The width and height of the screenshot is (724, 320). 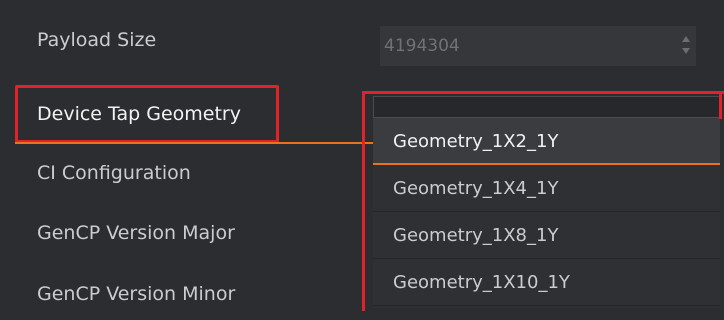 I want to click on property-label-gencp-version-major: GenCP Version Major, so click(x=136, y=233).